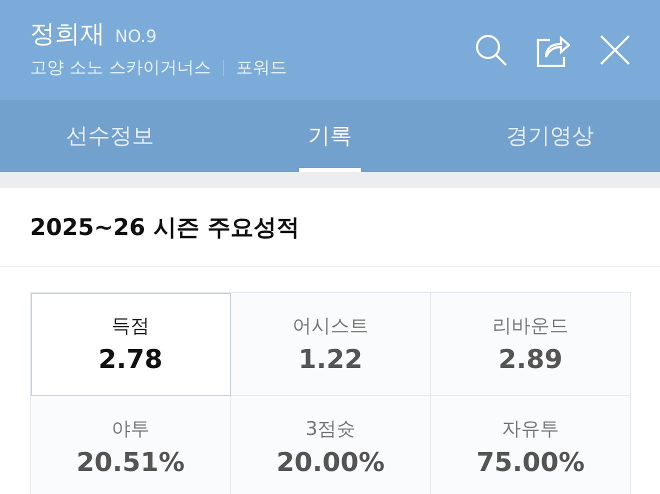  What do you see at coordinates (530, 326) in the screenshot?
I see `stat-label: 리바운드` at bounding box center [530, 326].